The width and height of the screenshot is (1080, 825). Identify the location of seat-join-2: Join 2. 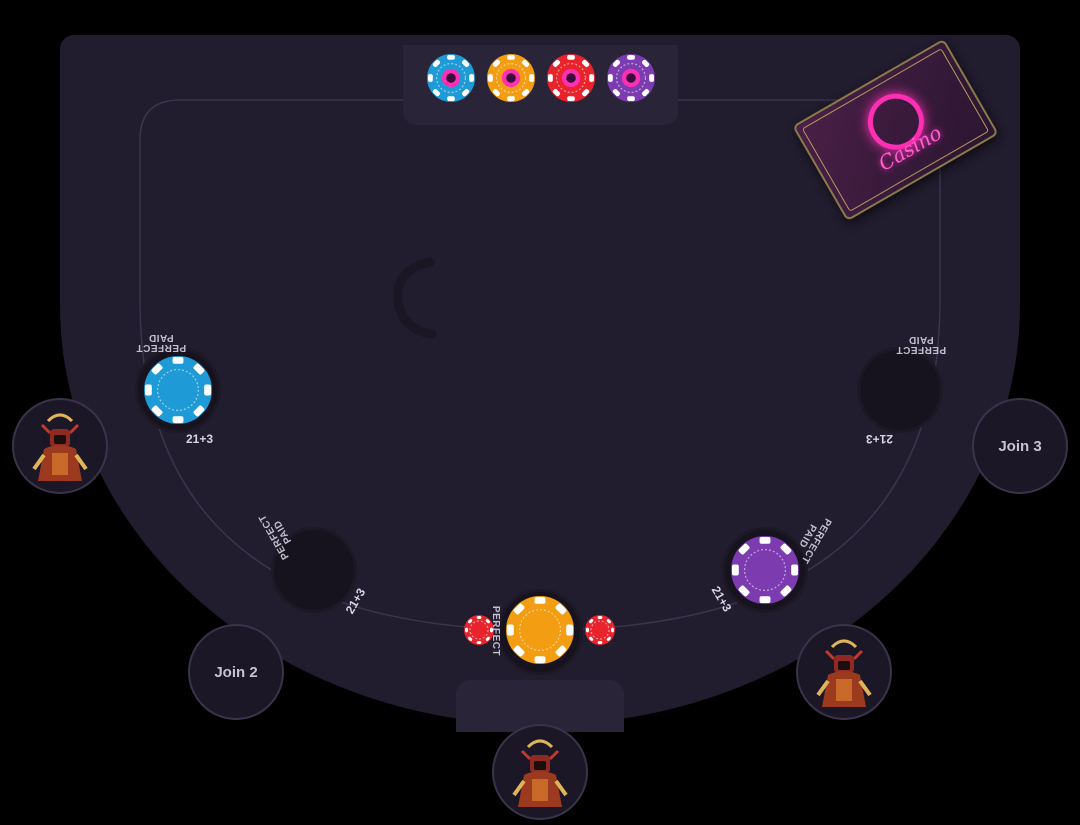
(236, 672).